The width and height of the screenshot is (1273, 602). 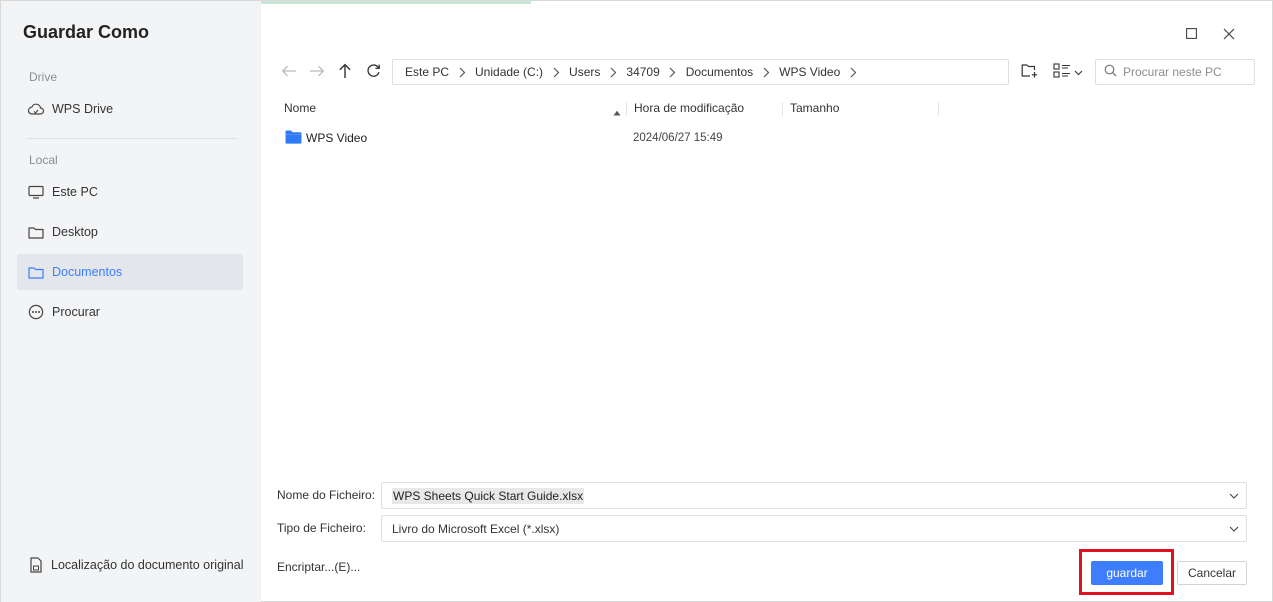 I want to click on forward-button, so click(x=317, y=72).